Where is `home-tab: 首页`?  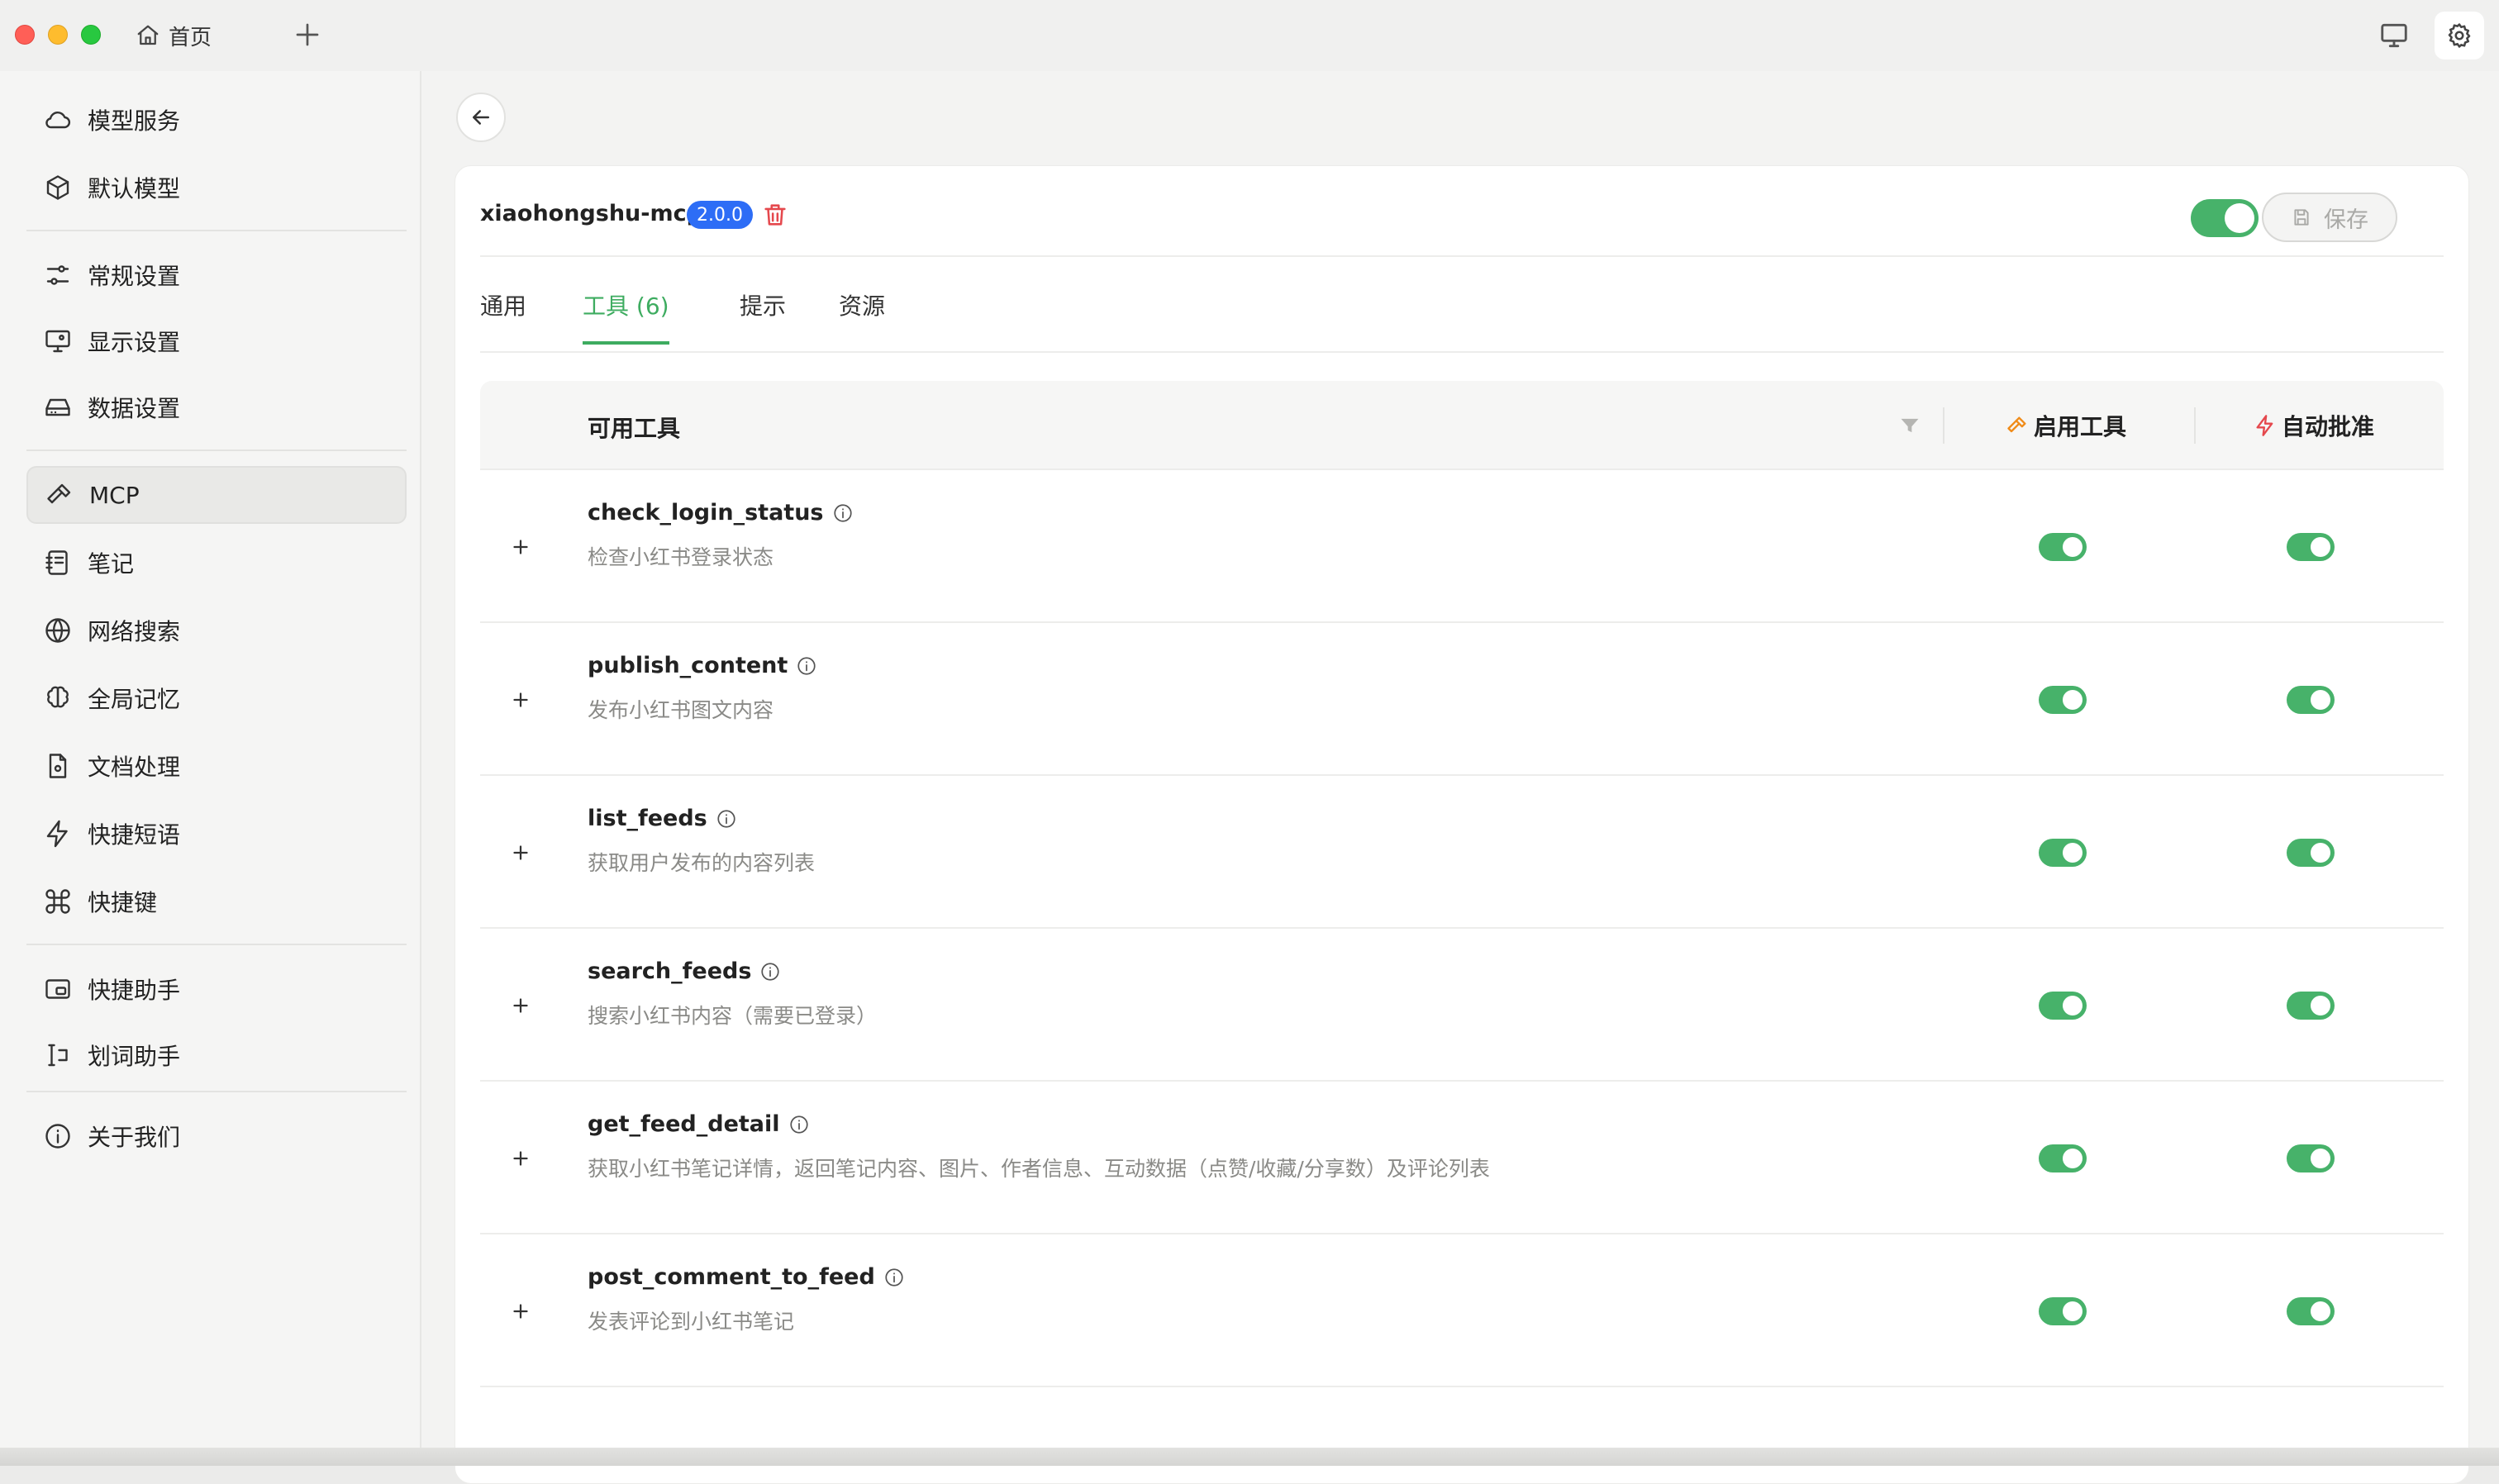
home-tab: 首页 is located at coordinates (174, 35).